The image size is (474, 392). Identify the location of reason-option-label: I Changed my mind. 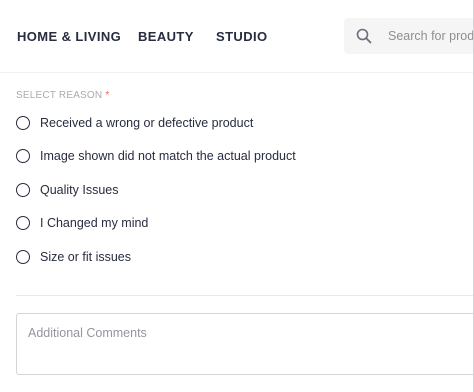
(94, 223).